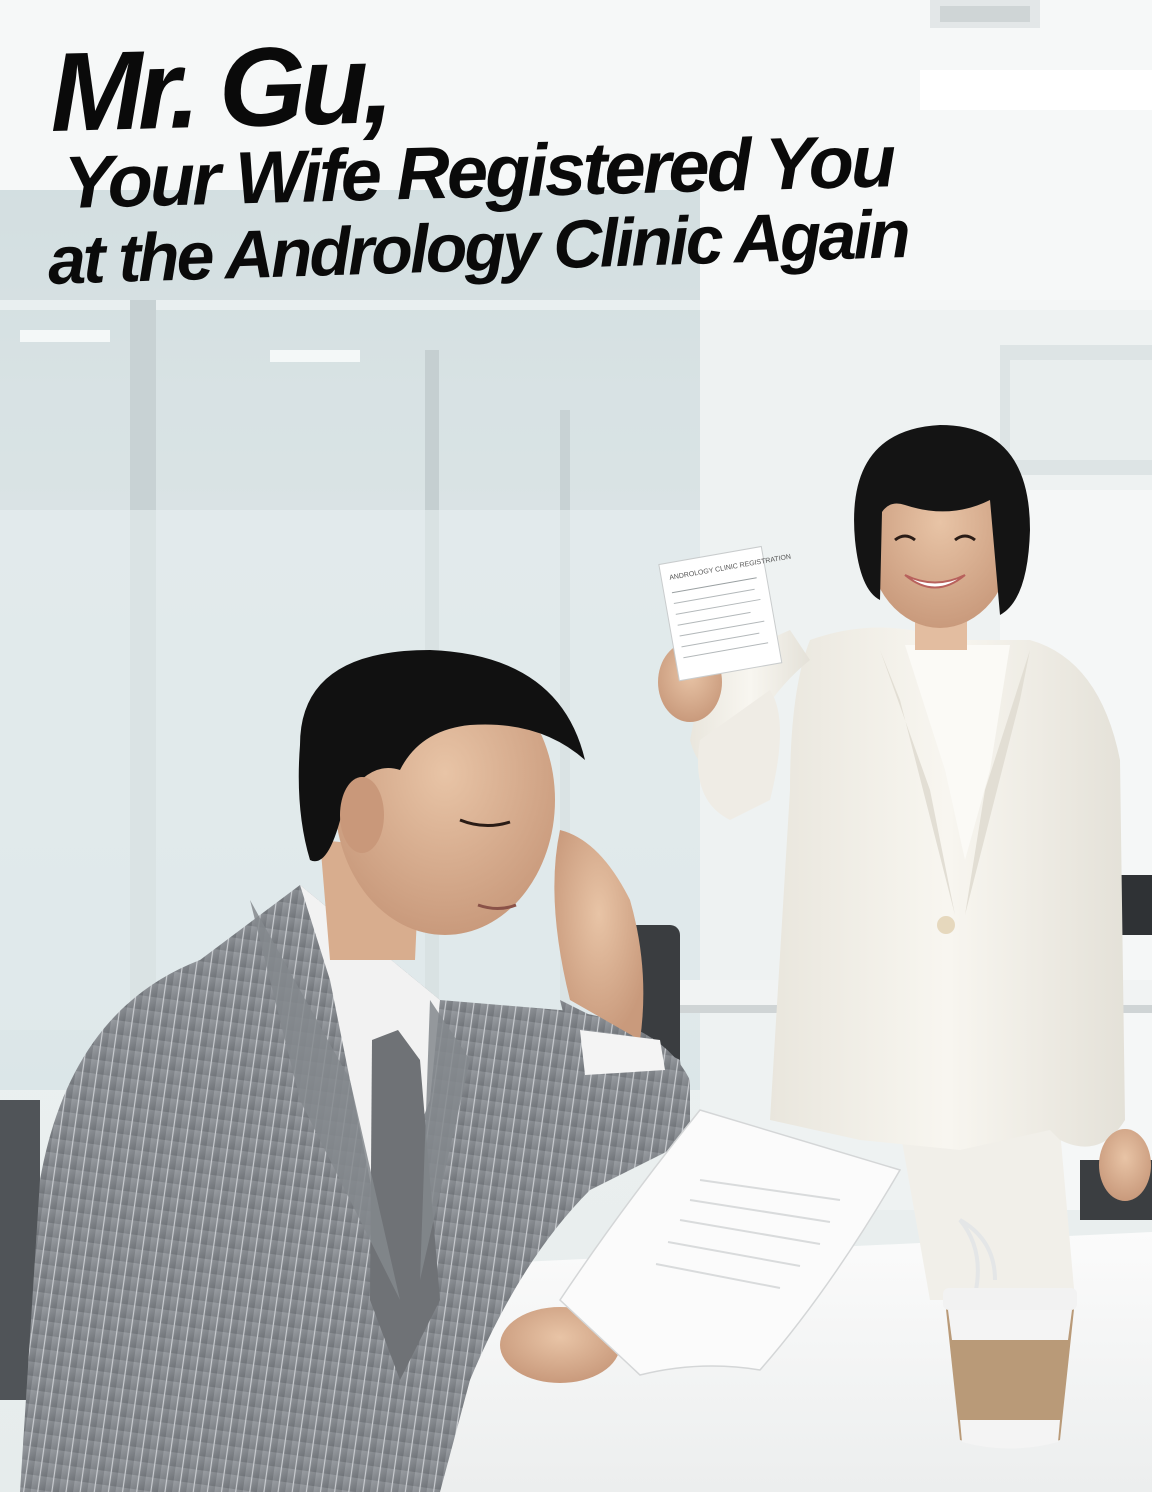 This screenshot has height=1492, width=1152. I want to click on ceiling-light, so click(1036, 90).